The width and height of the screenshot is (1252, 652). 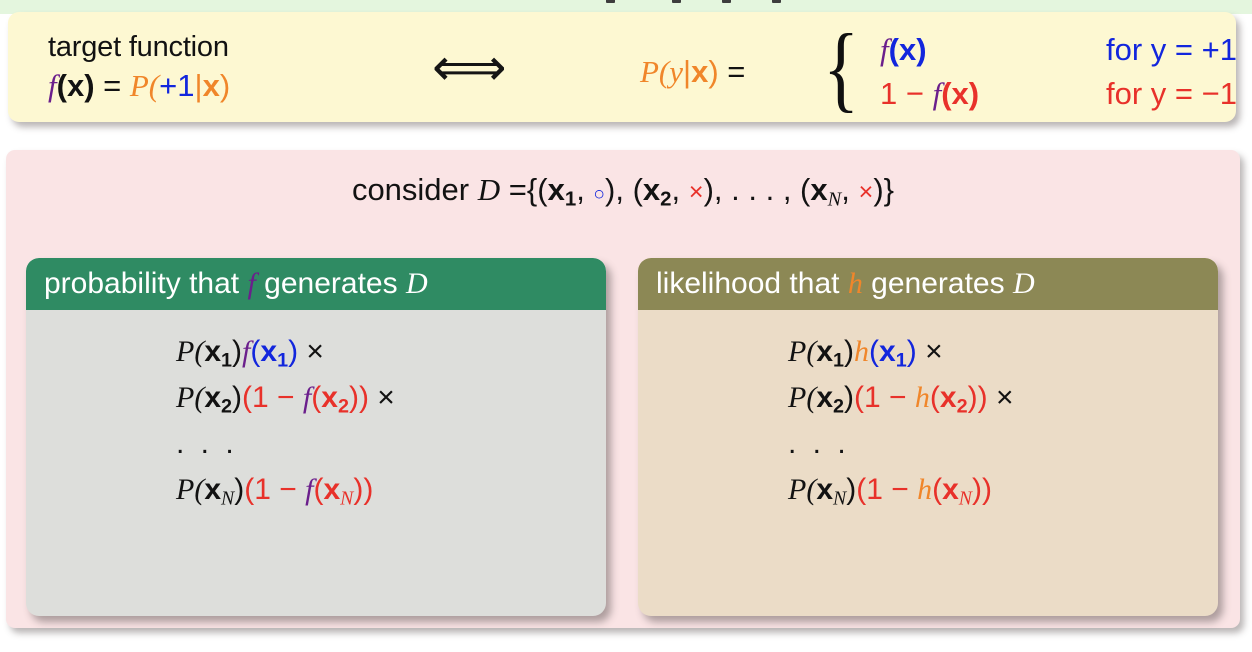 What do you see at coordinates (358, 397) in the screenshot?
I see `f-close: ))` at bounding box center [358, 397].